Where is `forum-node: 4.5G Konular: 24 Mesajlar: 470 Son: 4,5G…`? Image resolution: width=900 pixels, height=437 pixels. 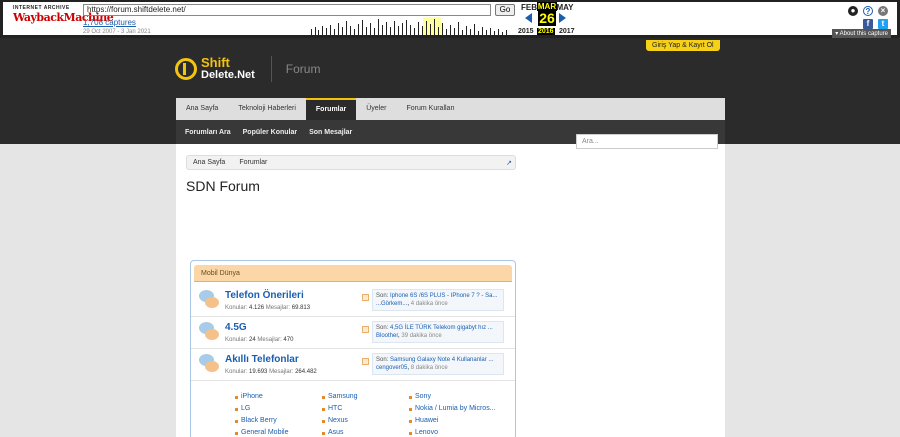
forum-node: 4.5G Konular: 24 Mesajlar: 470 Son: 4,5G… is located at coordinates (353, 333).